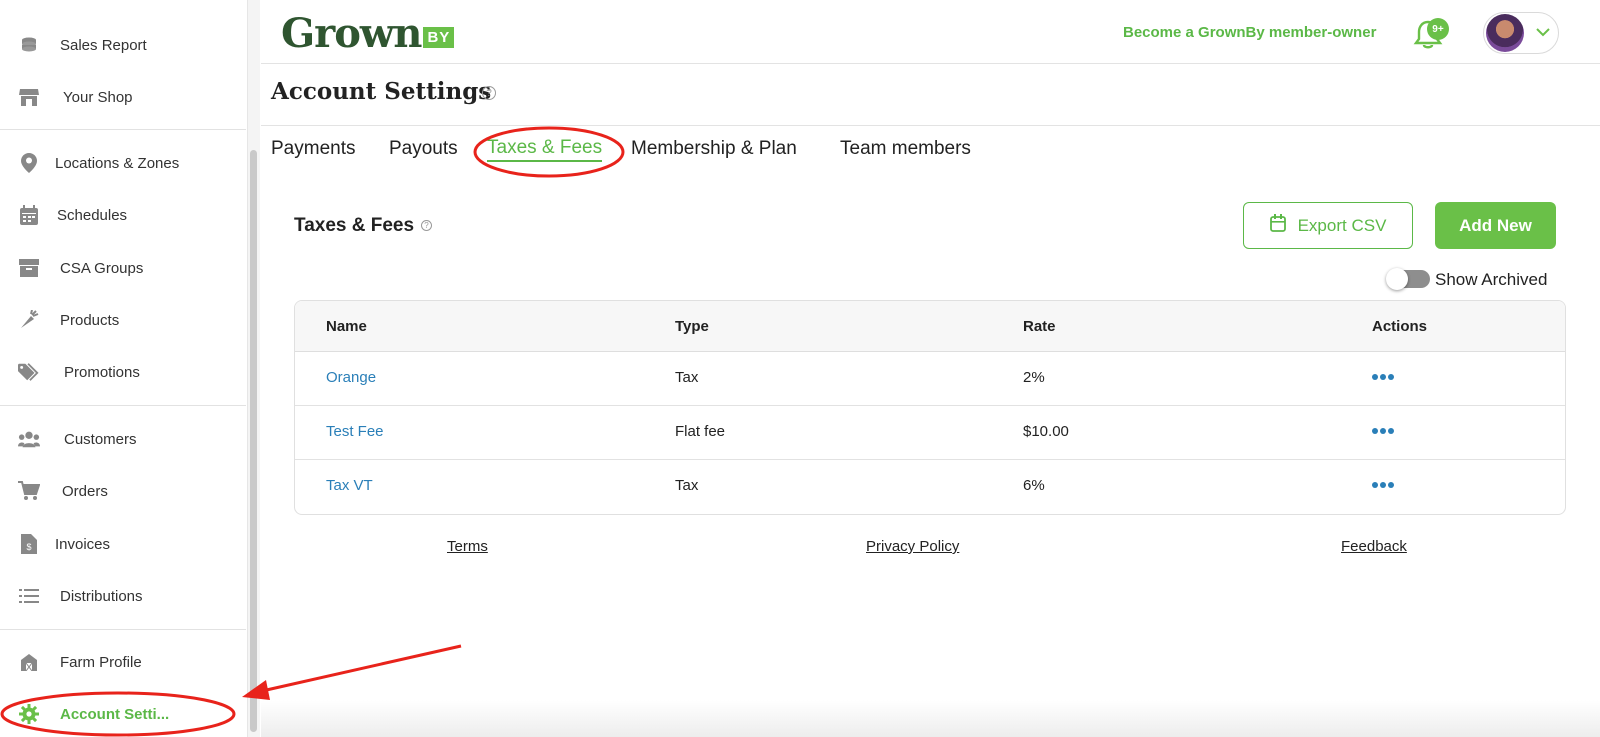 The width and height of the screenshot is (1600, 737). I want to click on feedback-link: Feedback, so click(1374, 546).